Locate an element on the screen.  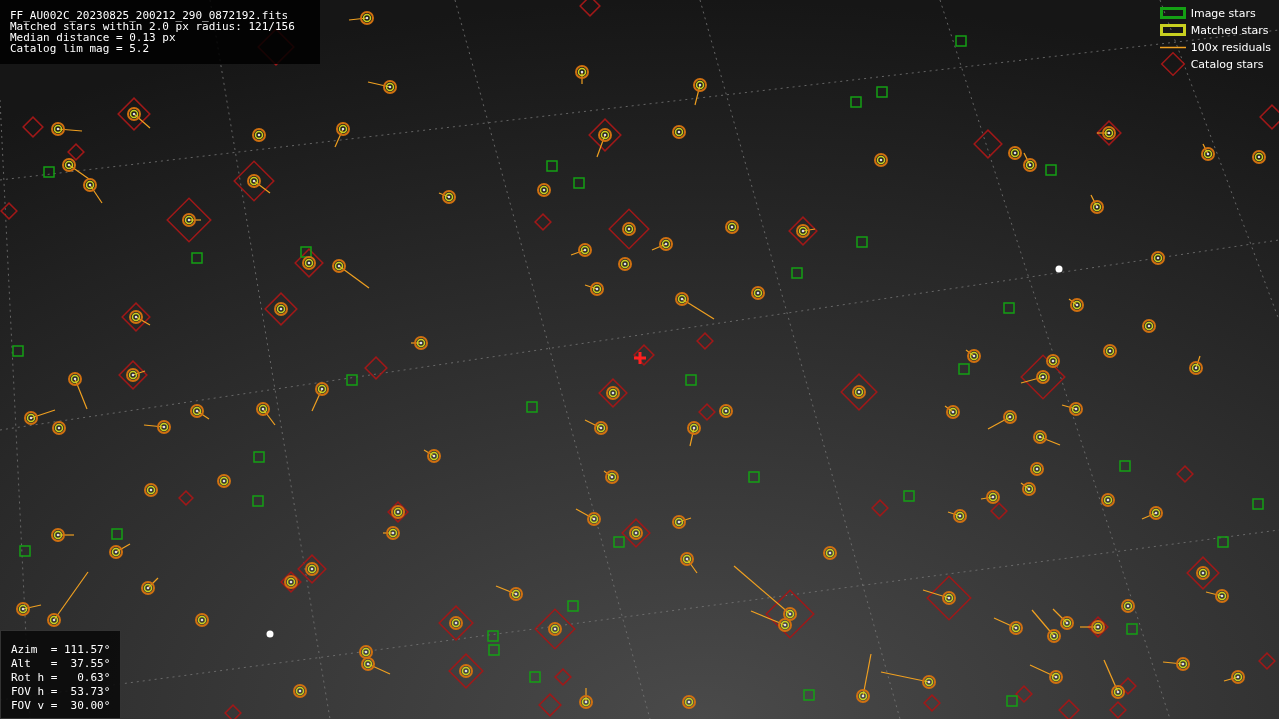
info-line: Matched stars within 2.0 px radius: 121/156 is located at coordinates (153, 26).